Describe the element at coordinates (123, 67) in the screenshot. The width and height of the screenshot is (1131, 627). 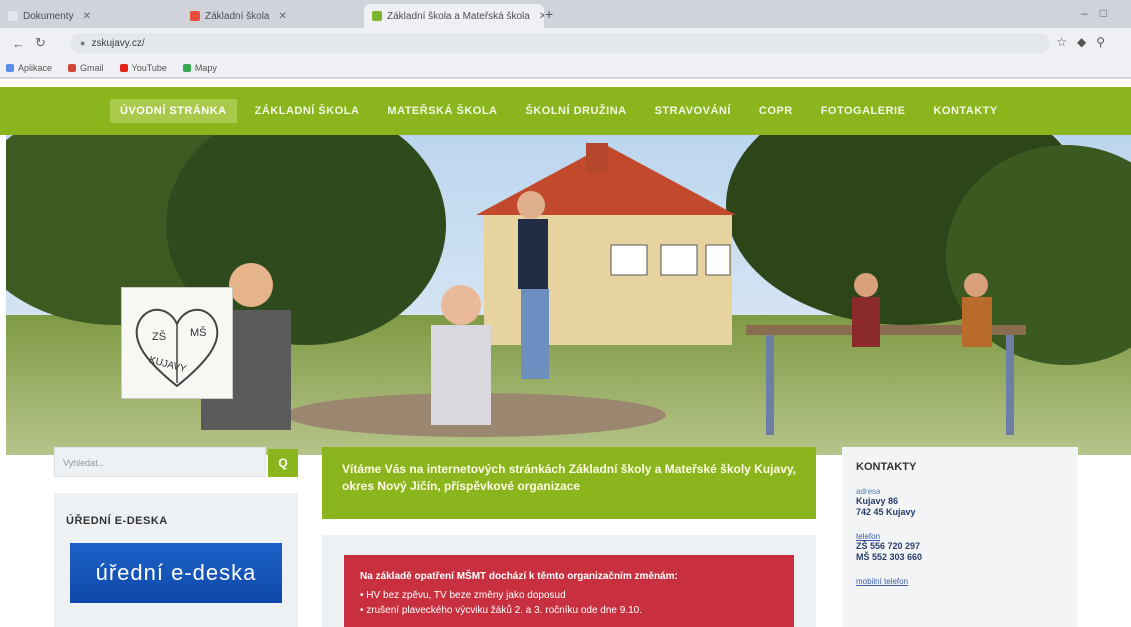
I see `youtube-icon` at that location.